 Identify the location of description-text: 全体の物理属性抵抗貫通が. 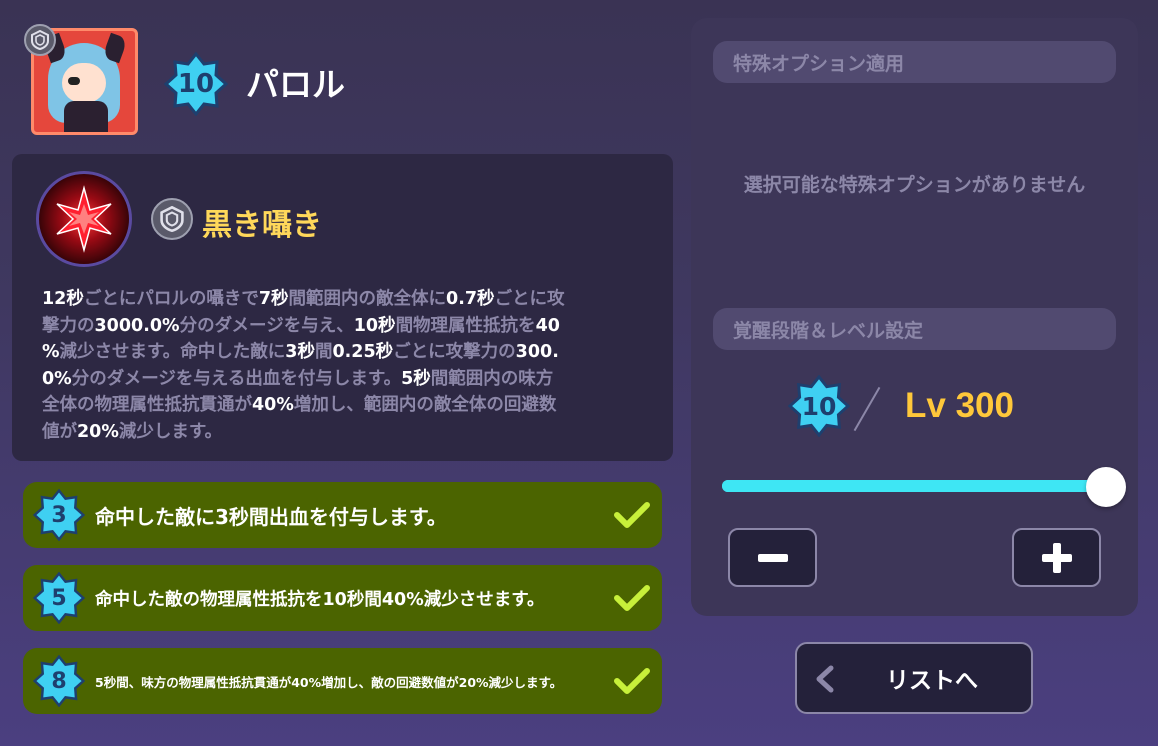
(147, 405).